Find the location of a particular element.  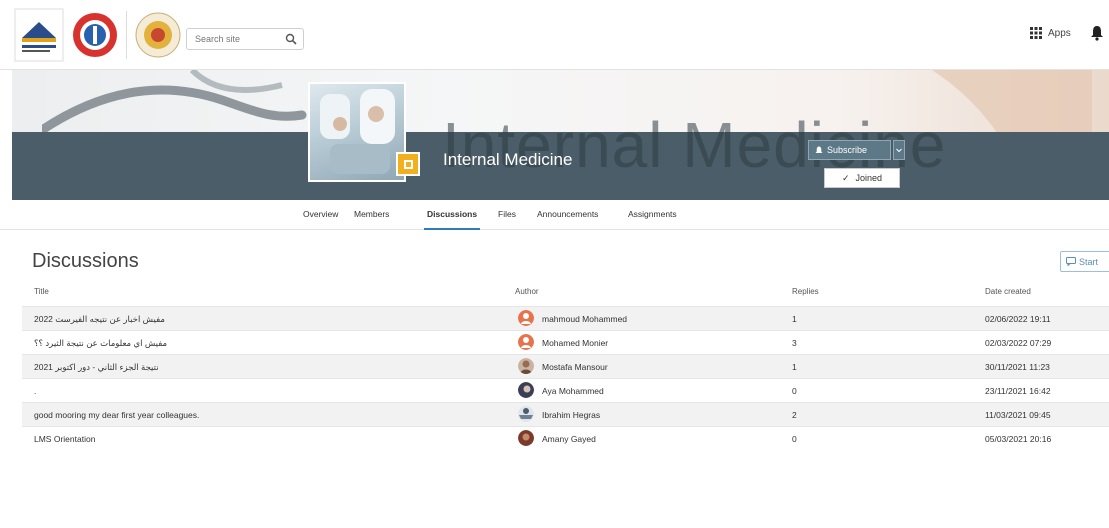

university-logo is located at coordinates (39, 35).